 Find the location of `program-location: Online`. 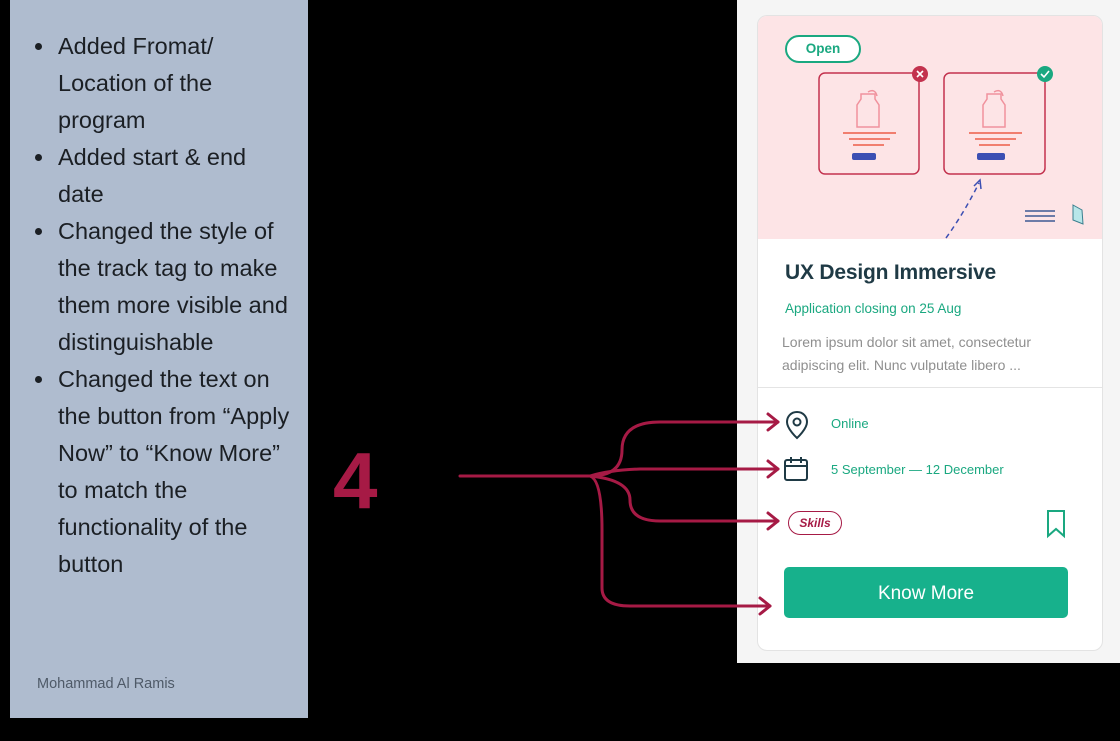

program-location: Online is located at coordinates (850, 423).